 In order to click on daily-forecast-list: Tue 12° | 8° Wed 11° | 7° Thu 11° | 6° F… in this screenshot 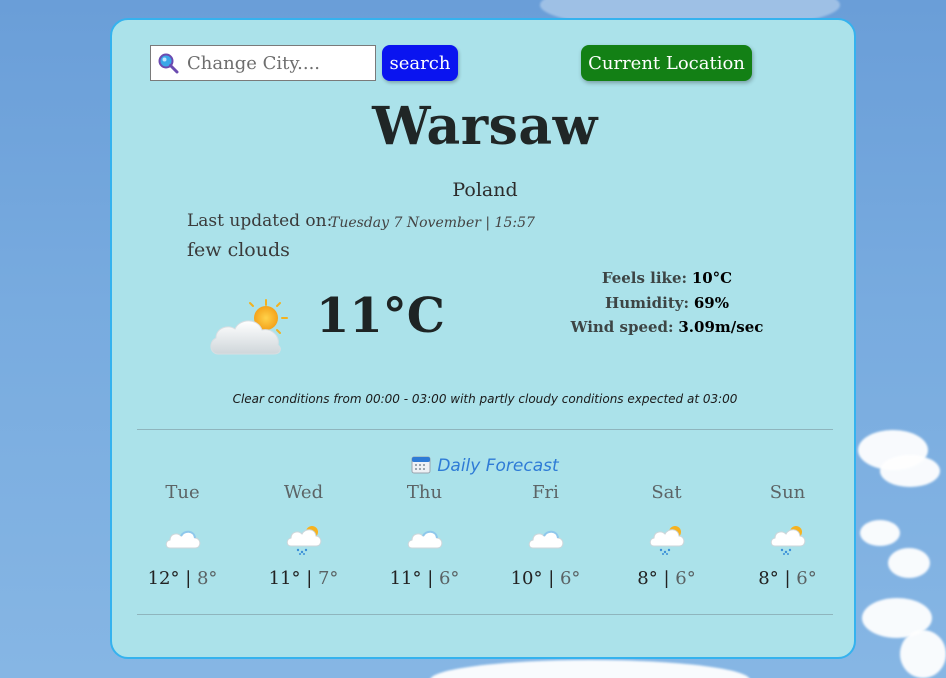, I will do `click(485, 535)`.